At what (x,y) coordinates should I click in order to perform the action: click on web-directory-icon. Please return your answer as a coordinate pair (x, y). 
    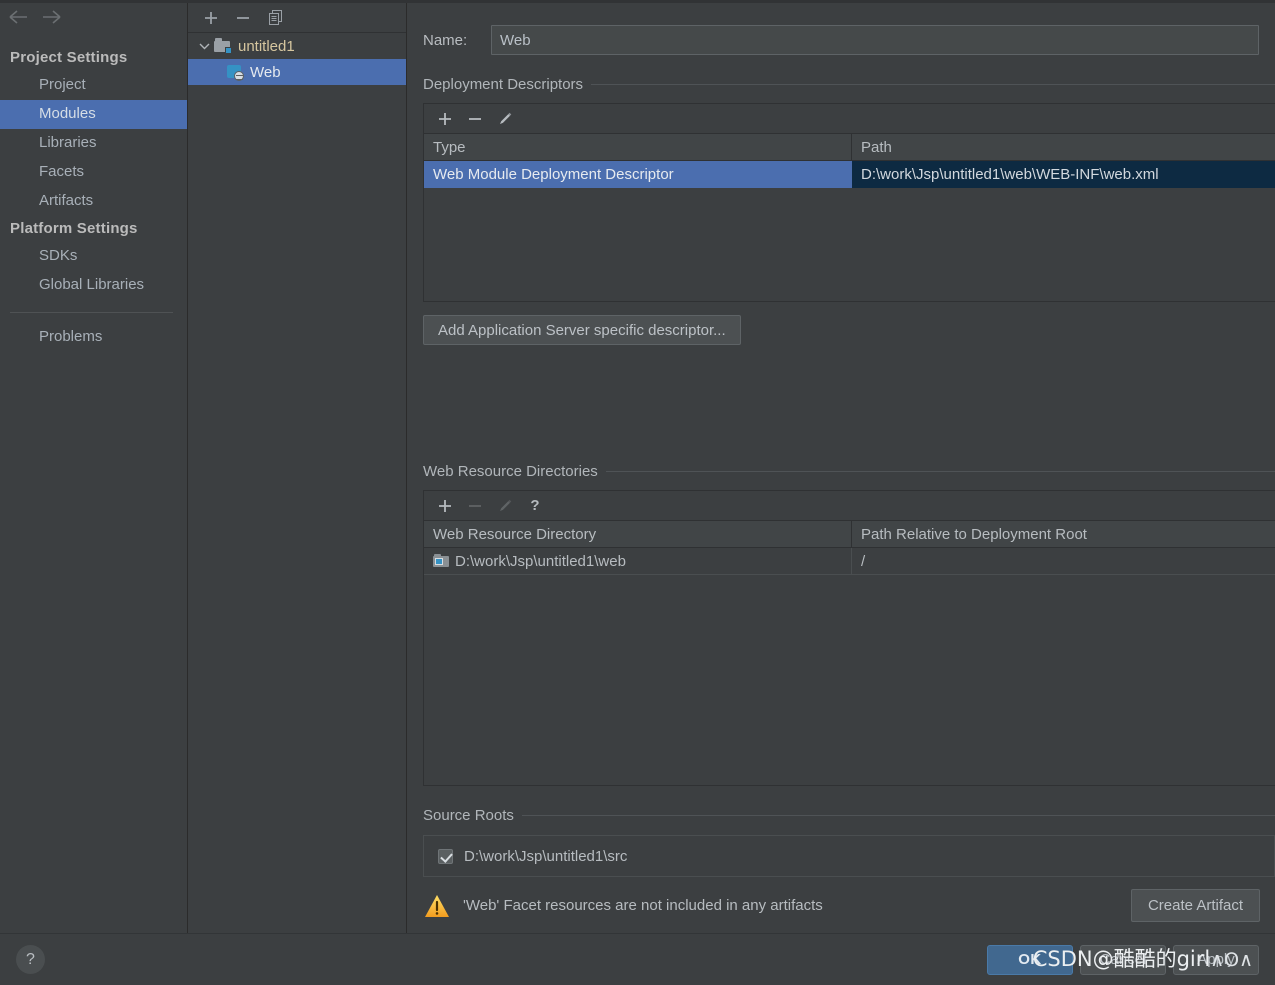
    Looking at the image, I should click on (441, 561).